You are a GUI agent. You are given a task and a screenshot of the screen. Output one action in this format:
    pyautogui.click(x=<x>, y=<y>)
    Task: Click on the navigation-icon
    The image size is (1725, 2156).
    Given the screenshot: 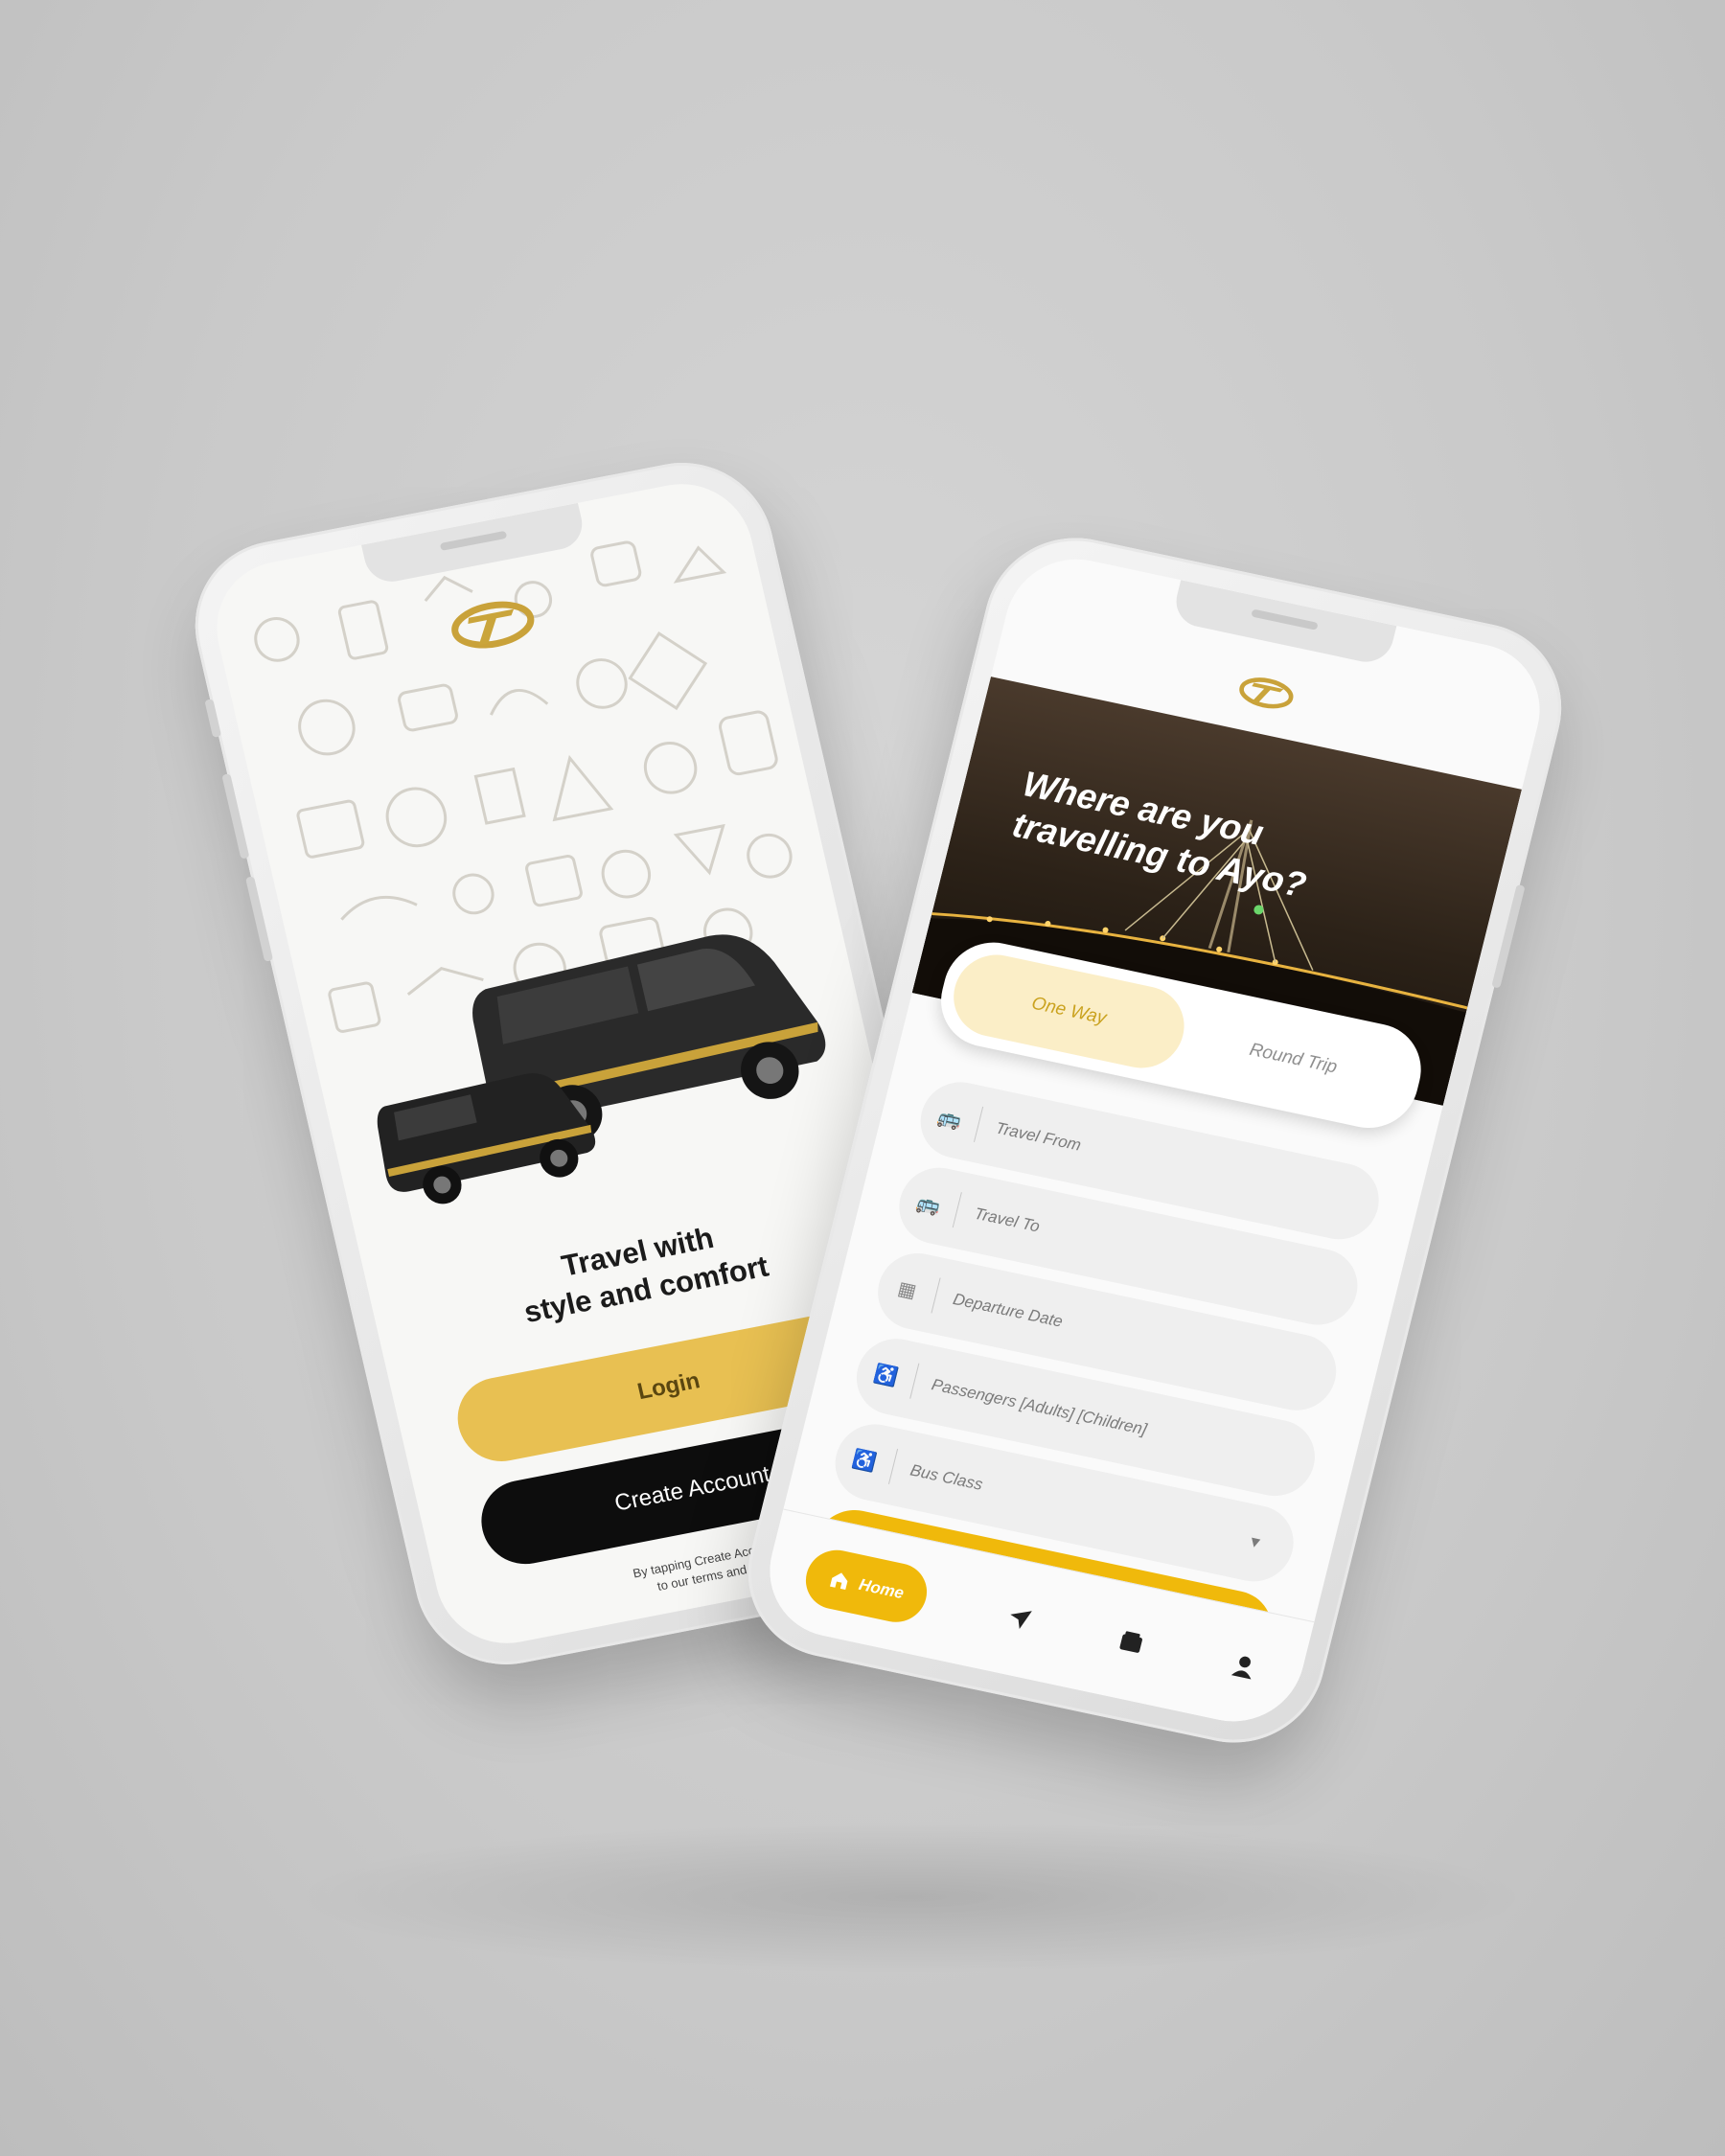 What is the action you would take?
    pyautogui.click(x=1021, y=1620)
    